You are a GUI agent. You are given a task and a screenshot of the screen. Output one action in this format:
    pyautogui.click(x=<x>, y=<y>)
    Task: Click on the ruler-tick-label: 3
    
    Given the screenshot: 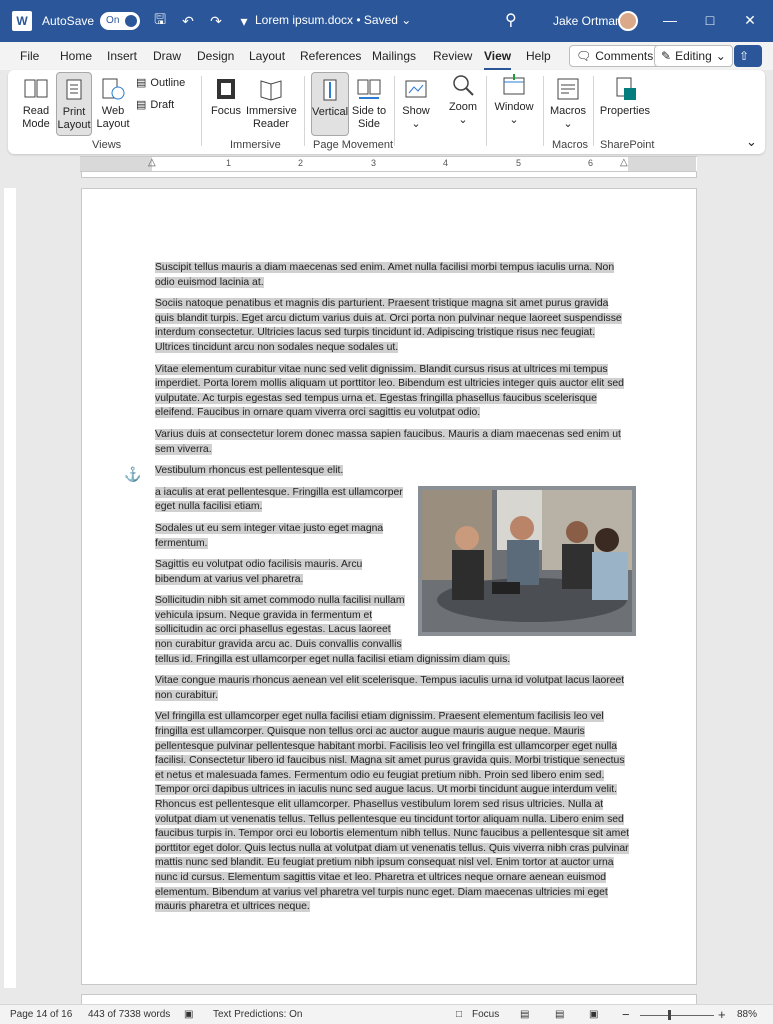 What is the action you would take?
    pyautogui.click(x=374, y=163)
    